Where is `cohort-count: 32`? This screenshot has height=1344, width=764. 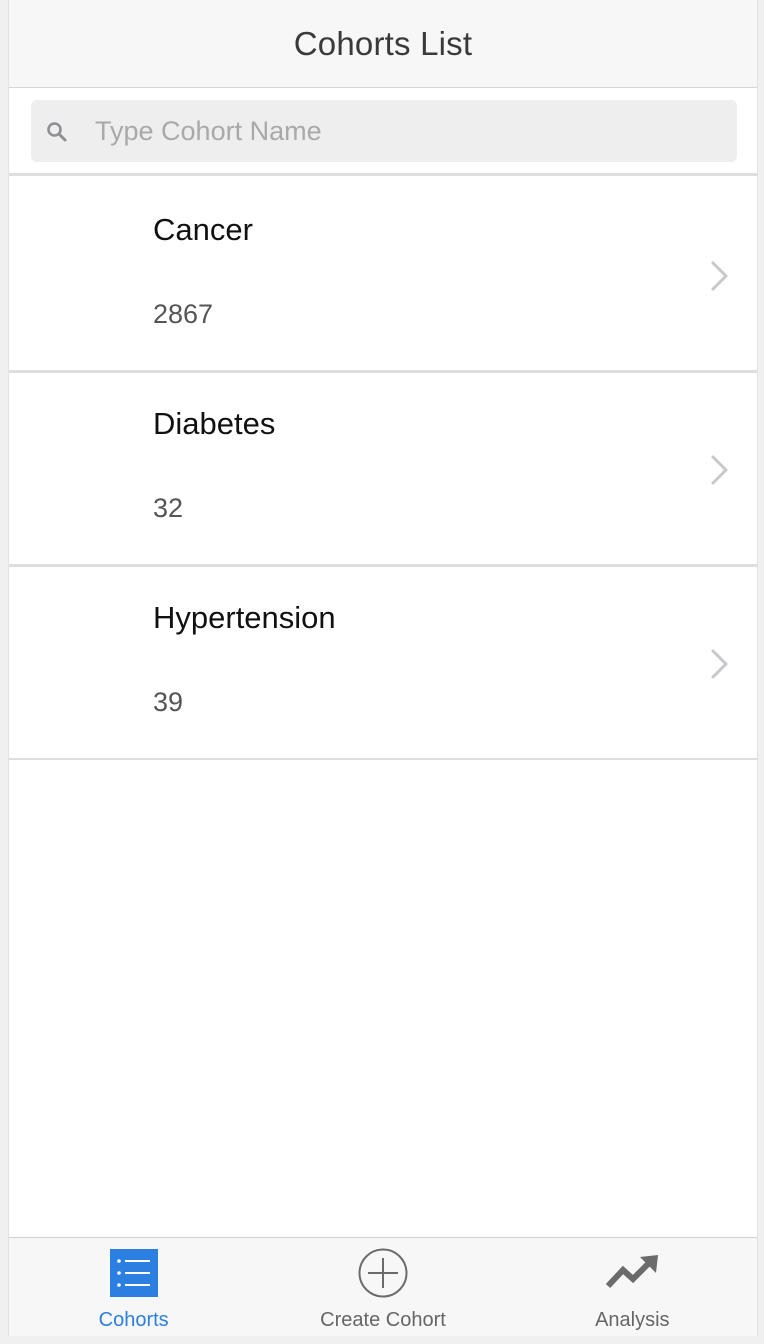 cohort-count: 32 is located at coordinates (168, 508).